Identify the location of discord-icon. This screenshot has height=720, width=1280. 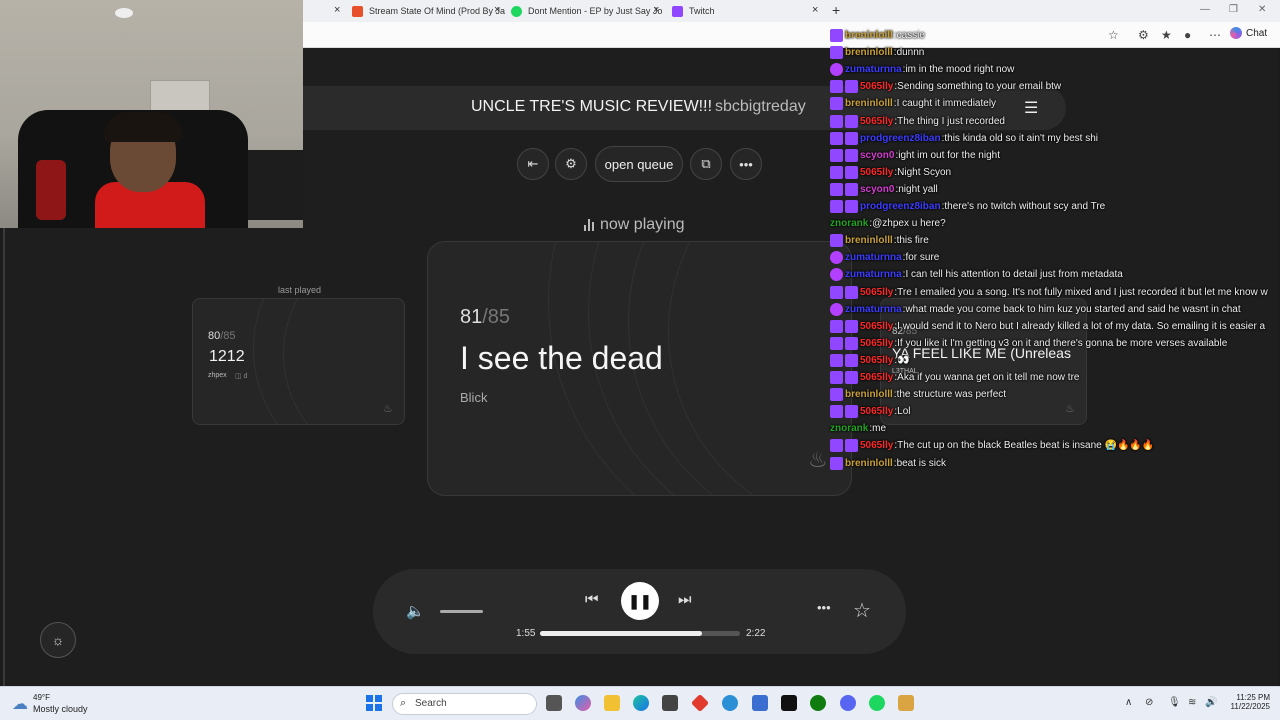
(848, 703).